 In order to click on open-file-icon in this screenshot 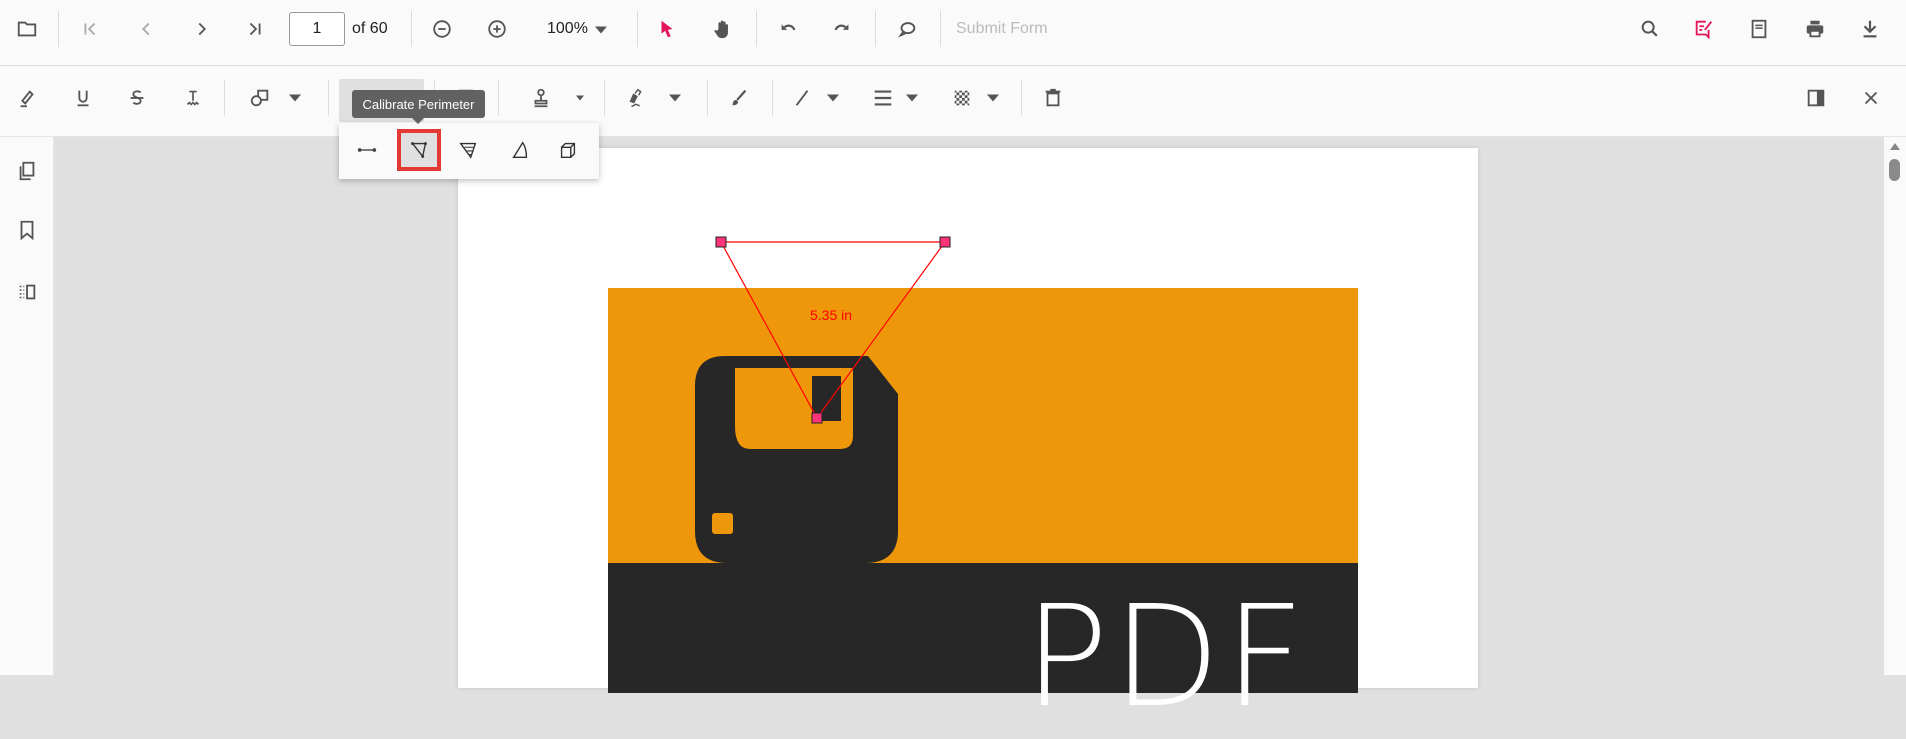, I will do `click(27, 29)`.